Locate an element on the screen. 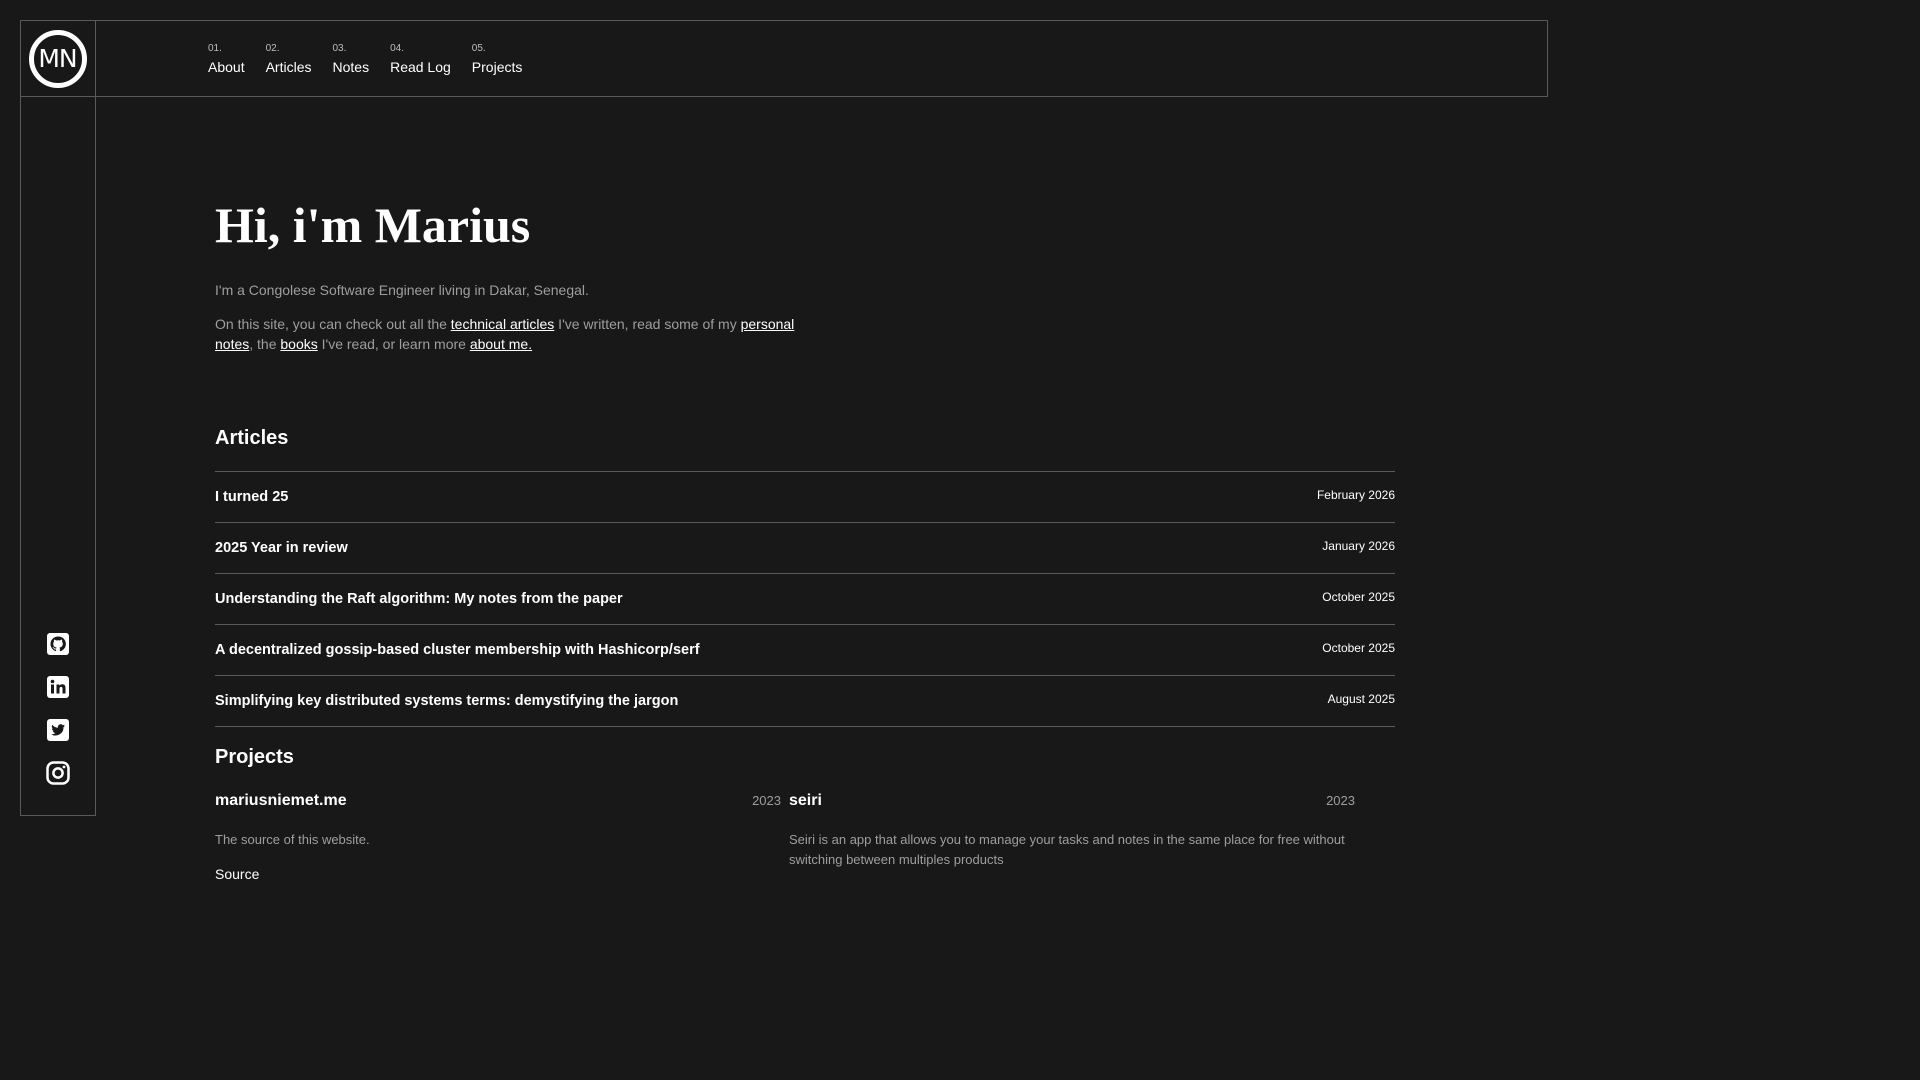  article-date: January 2026 is located at coordinates (1358, 546).